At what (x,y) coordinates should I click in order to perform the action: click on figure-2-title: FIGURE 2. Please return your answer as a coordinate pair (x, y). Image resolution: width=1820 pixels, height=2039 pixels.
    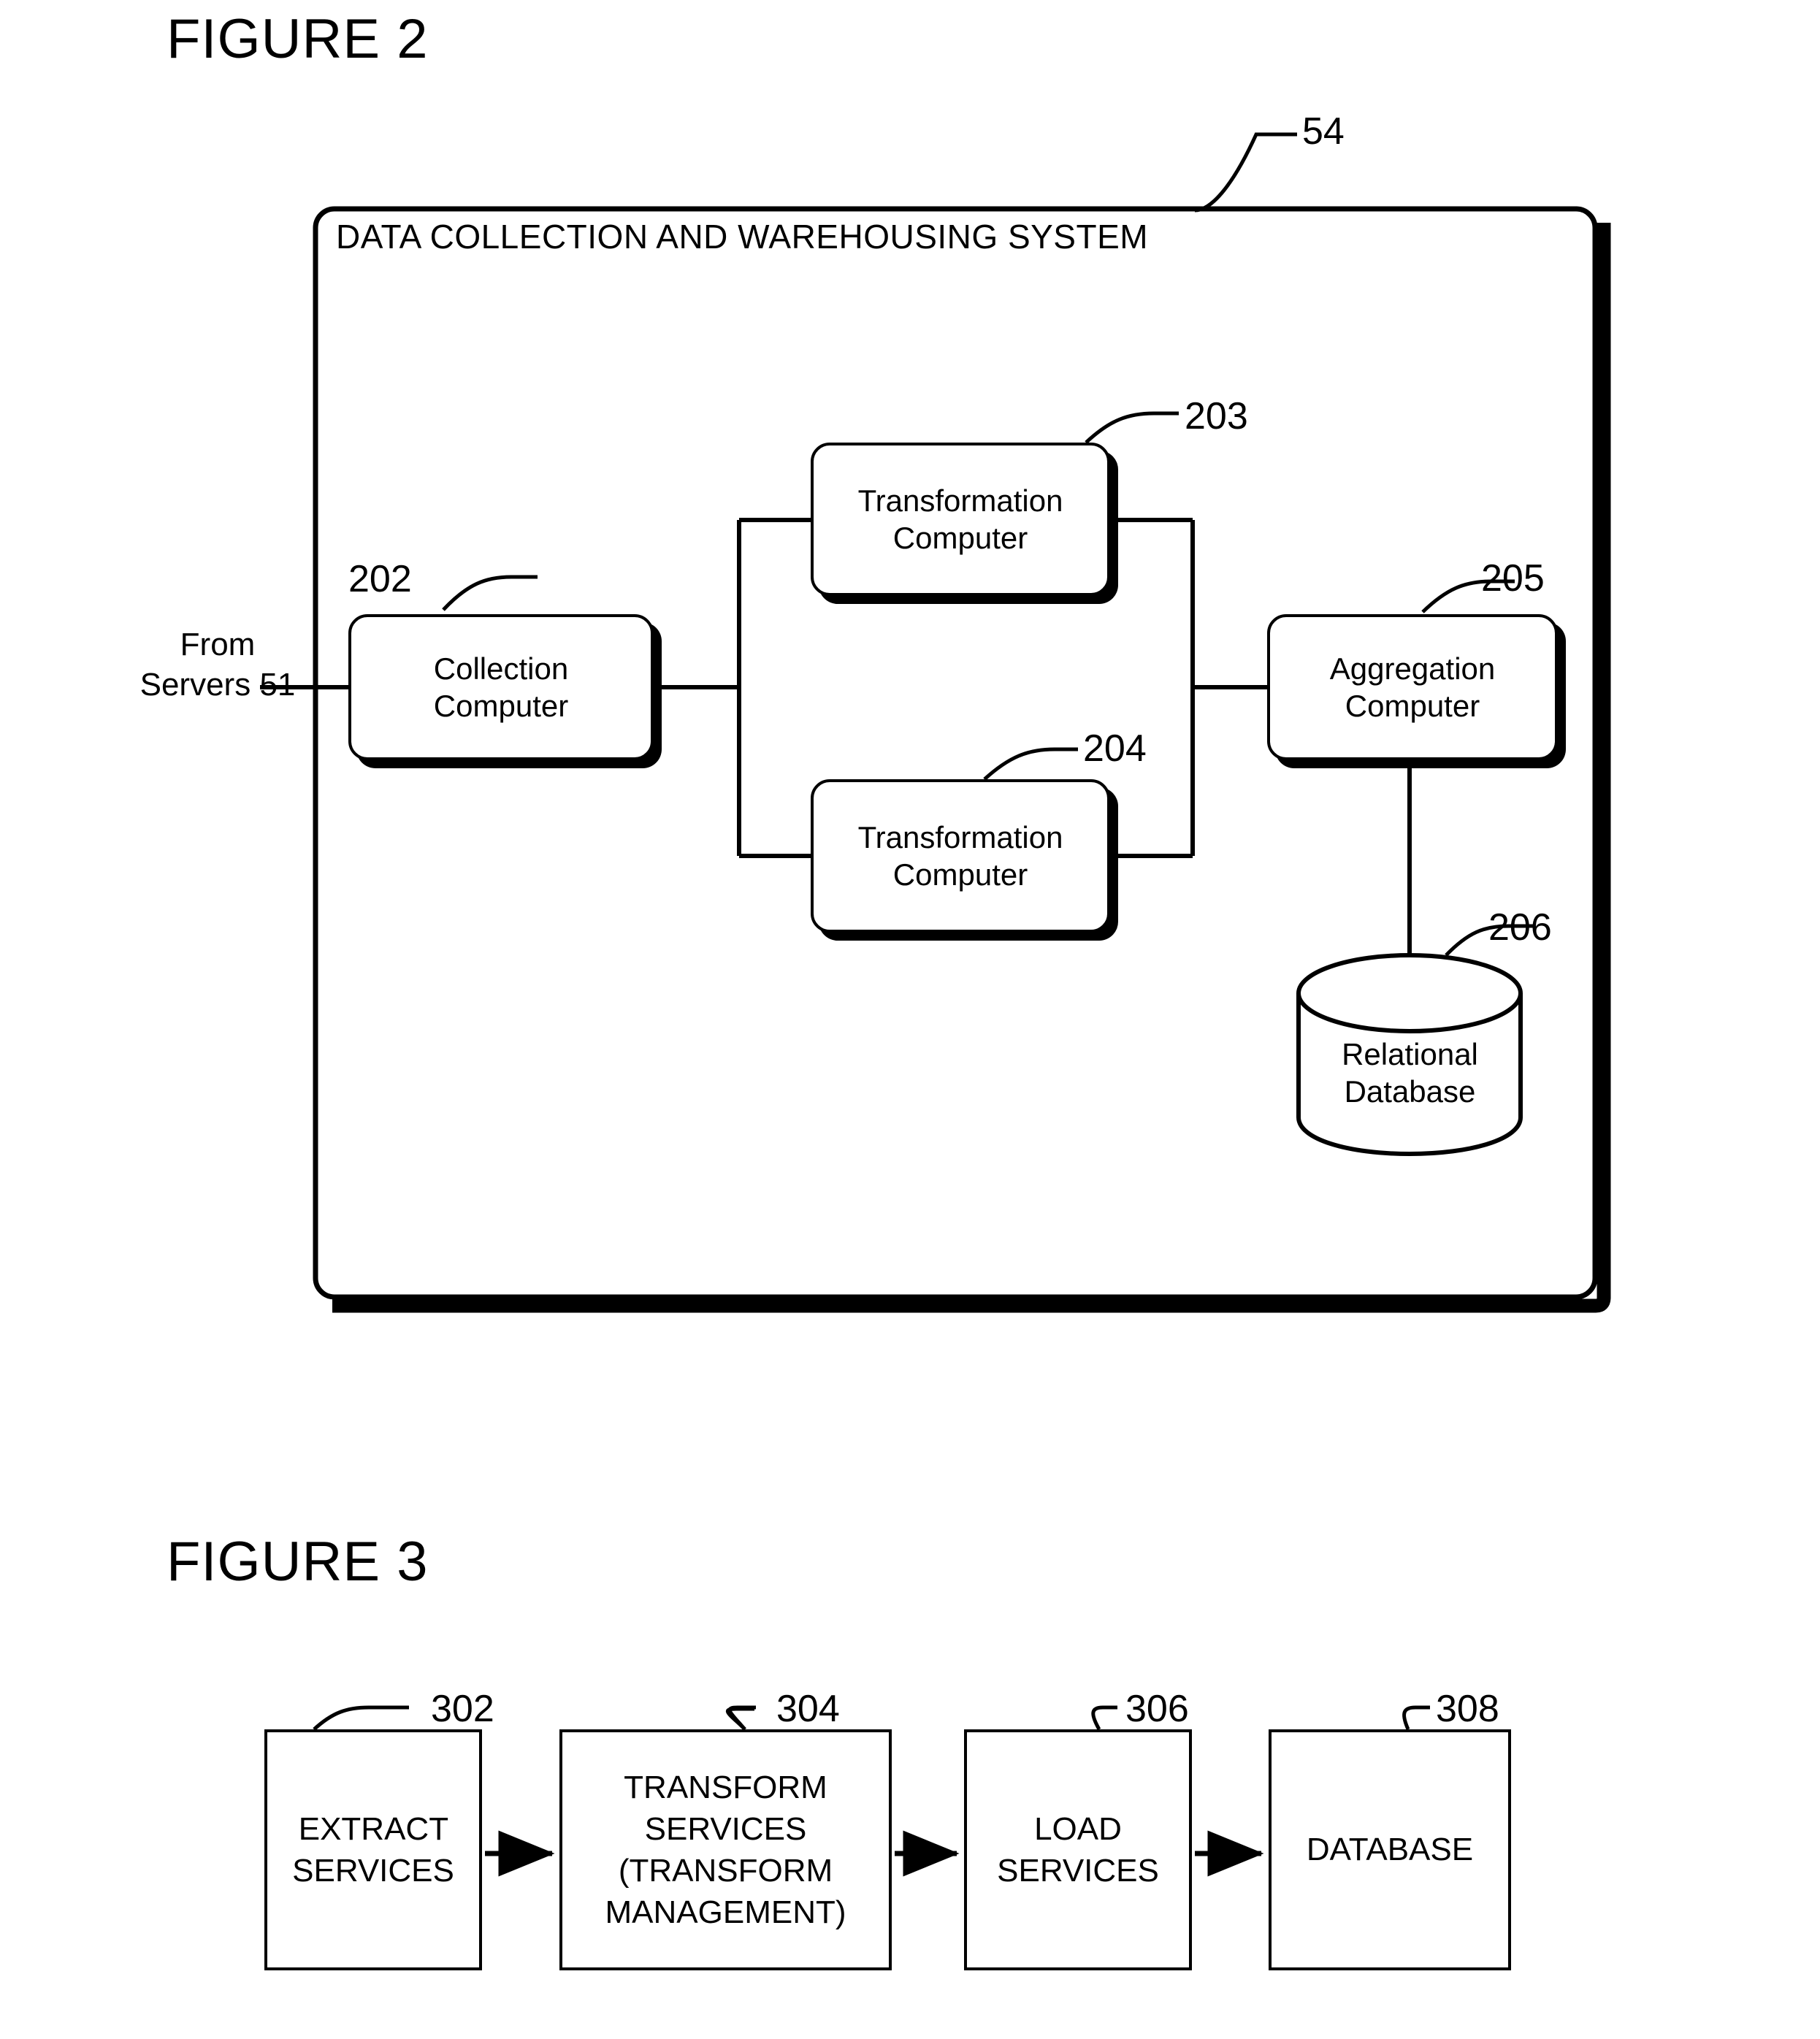
    Looking at the image, I should click on (298, 39).